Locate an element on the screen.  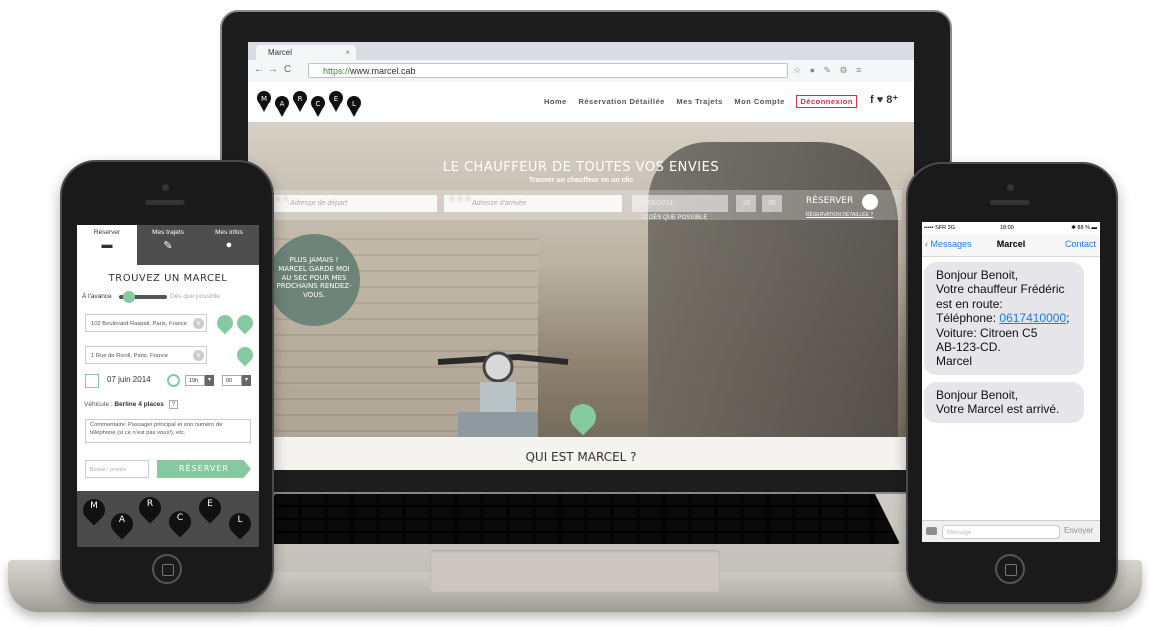
tab-mes-infos: Mes infos ● is located at coordinates (229, 245).